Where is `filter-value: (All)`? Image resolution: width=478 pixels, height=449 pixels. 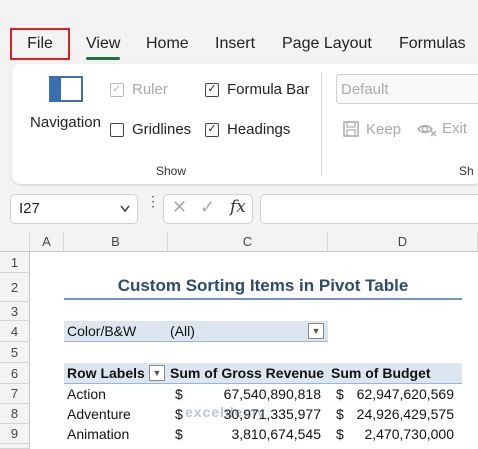
filter-value: (All) is located at coordinates (182, 331).